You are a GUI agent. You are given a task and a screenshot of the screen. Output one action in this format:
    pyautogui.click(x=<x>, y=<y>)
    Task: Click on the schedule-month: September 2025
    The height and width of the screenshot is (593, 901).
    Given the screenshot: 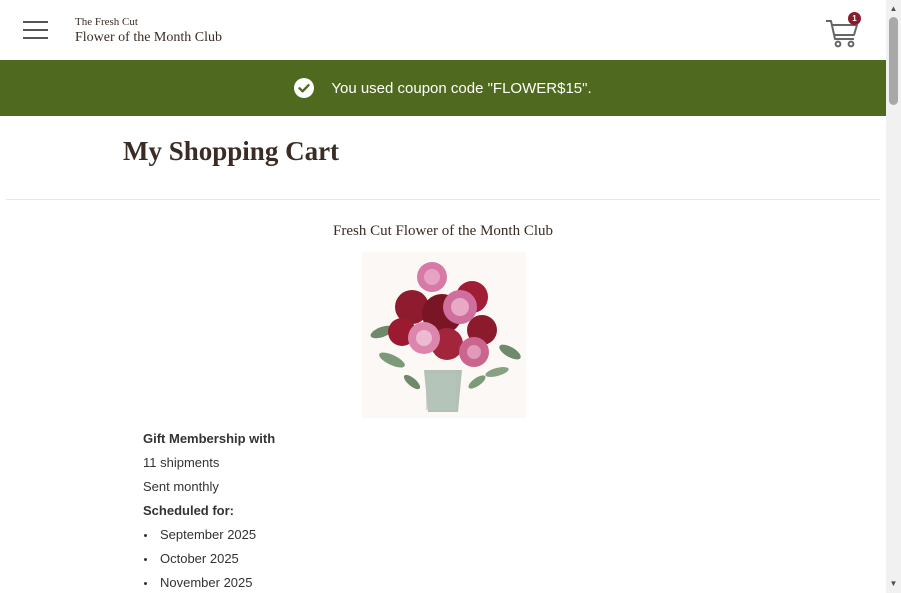 What is the action you would take?
    pyautogui.click(x=208, y=534)
    